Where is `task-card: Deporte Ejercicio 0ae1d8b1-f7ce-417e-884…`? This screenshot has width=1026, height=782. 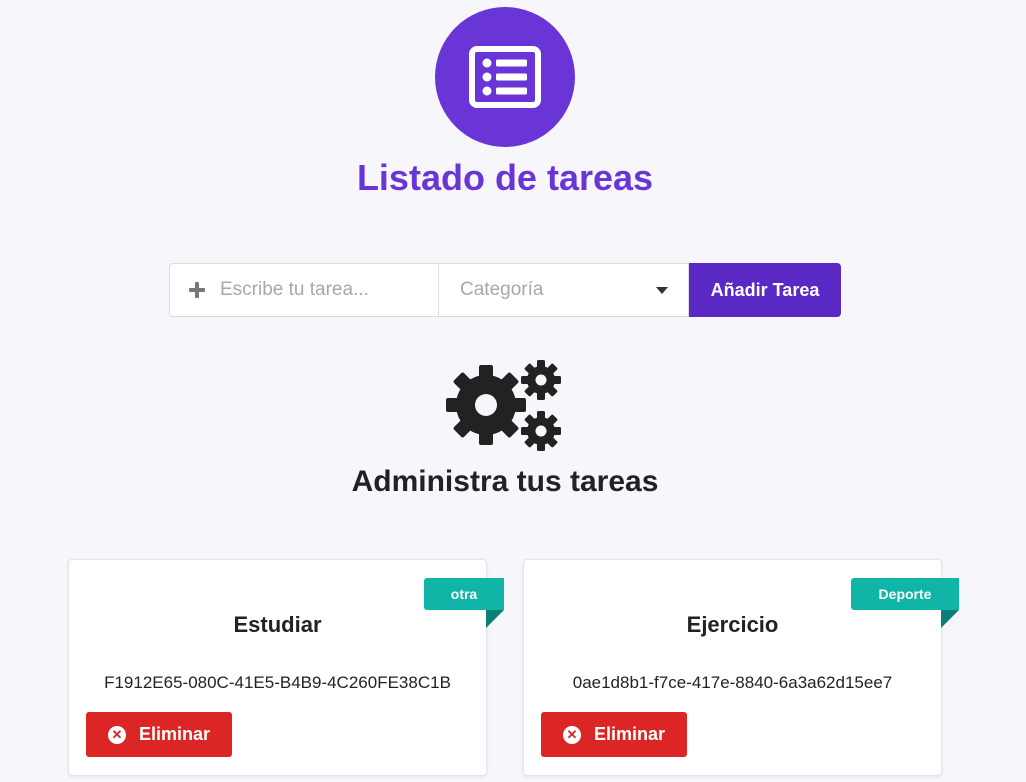 task-card: Deporte Ejercicio 0ae1d8b1-f7ce-417e-884… is located at coordinates (741, 667).